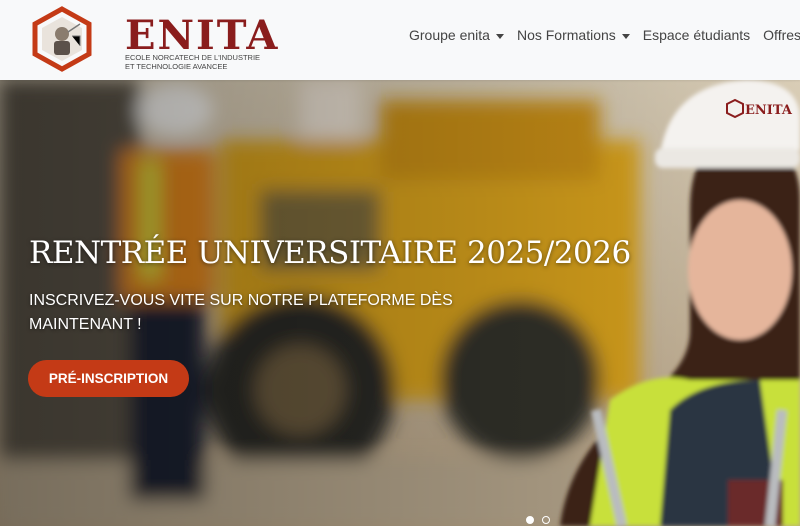  I want to click on nav-nos-formations: Nos Formations, so click(573, 35).